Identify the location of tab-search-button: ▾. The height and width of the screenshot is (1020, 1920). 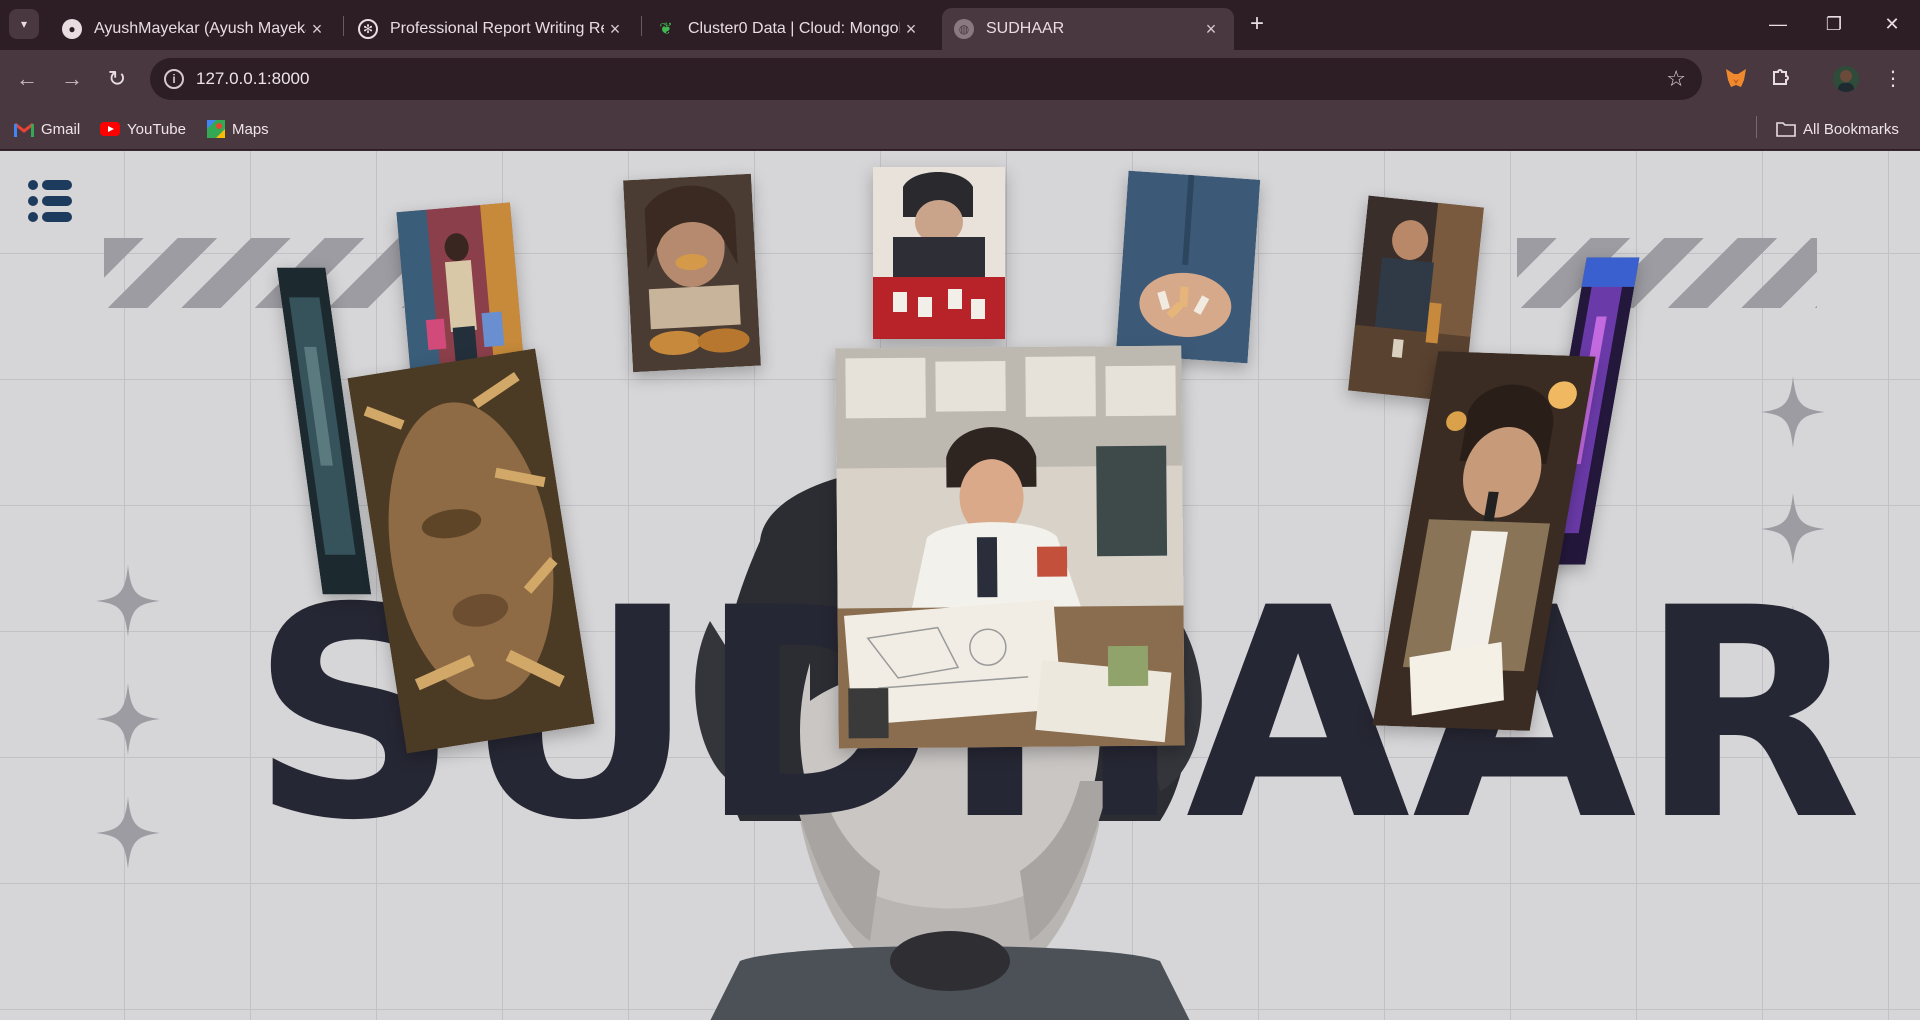
(24, 24).